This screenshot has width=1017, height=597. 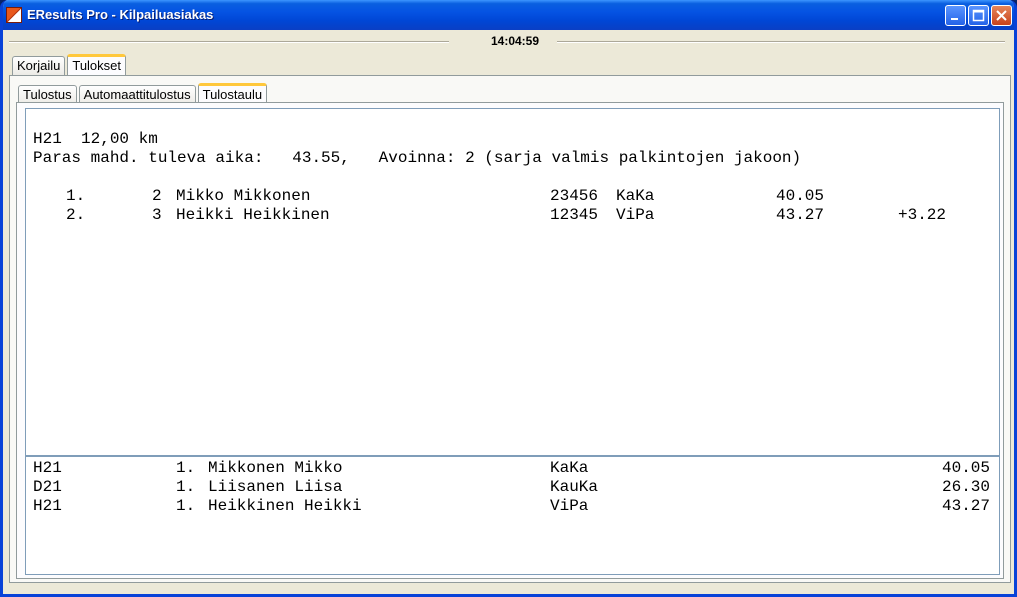 What do you see at coordinates (574, 215) in the screenshot?
I see `result-emit: 12345` at bounding box center [574, 215].